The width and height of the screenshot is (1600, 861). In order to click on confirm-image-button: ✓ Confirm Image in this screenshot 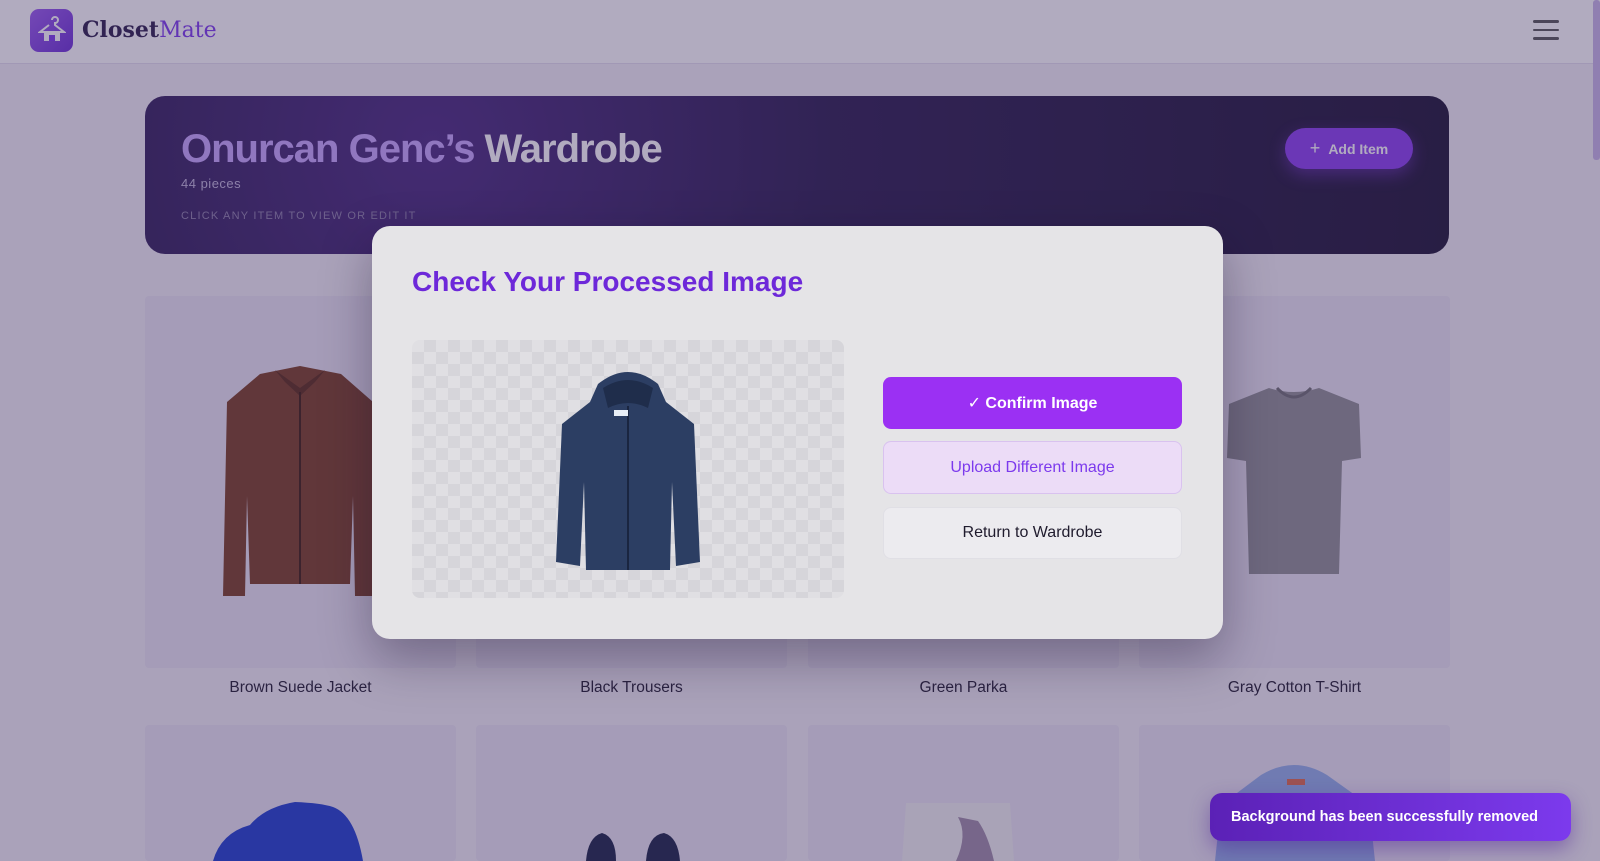, I will do `click(1032, 403)`.